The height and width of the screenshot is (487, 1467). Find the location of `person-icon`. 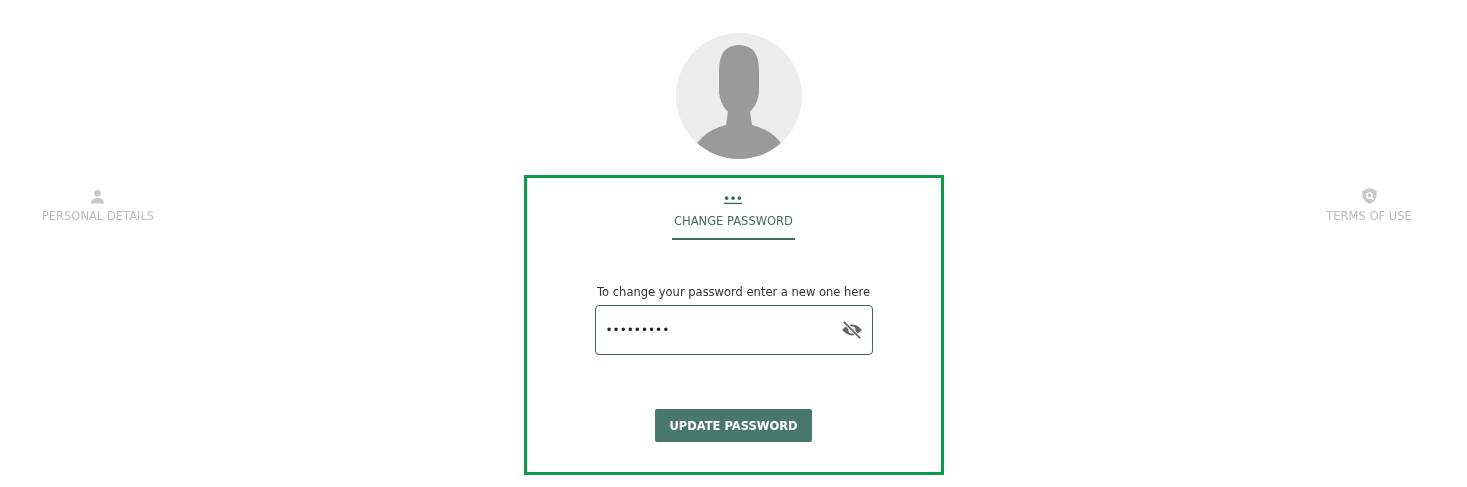

person-icon is located at coordinates (98, 196).